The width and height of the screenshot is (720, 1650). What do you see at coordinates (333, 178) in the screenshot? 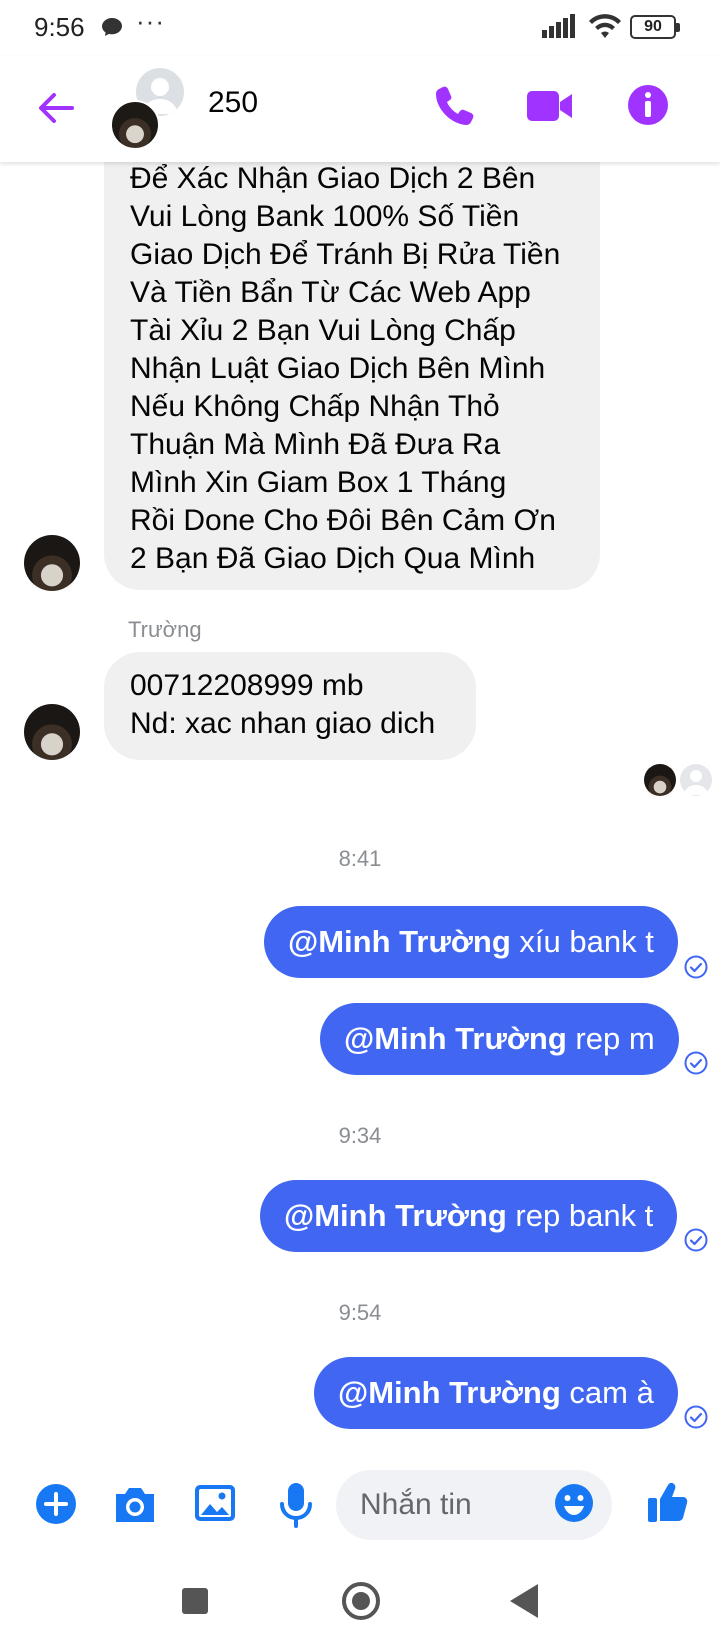
I see `message-line: Để Xác Nhận Giao Dịch 2 Bên` at bounding box center [333, 178].